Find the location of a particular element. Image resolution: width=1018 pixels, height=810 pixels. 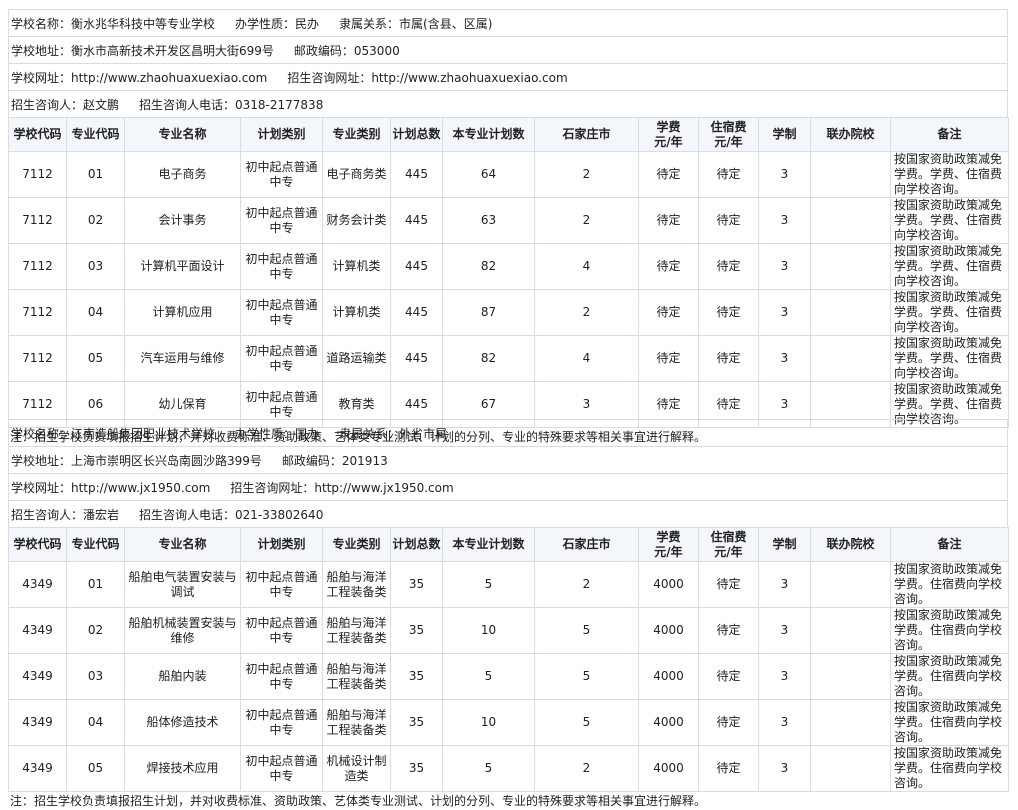

school-info-field: 邮政编码：053000 is located at coordinates (346, 50).